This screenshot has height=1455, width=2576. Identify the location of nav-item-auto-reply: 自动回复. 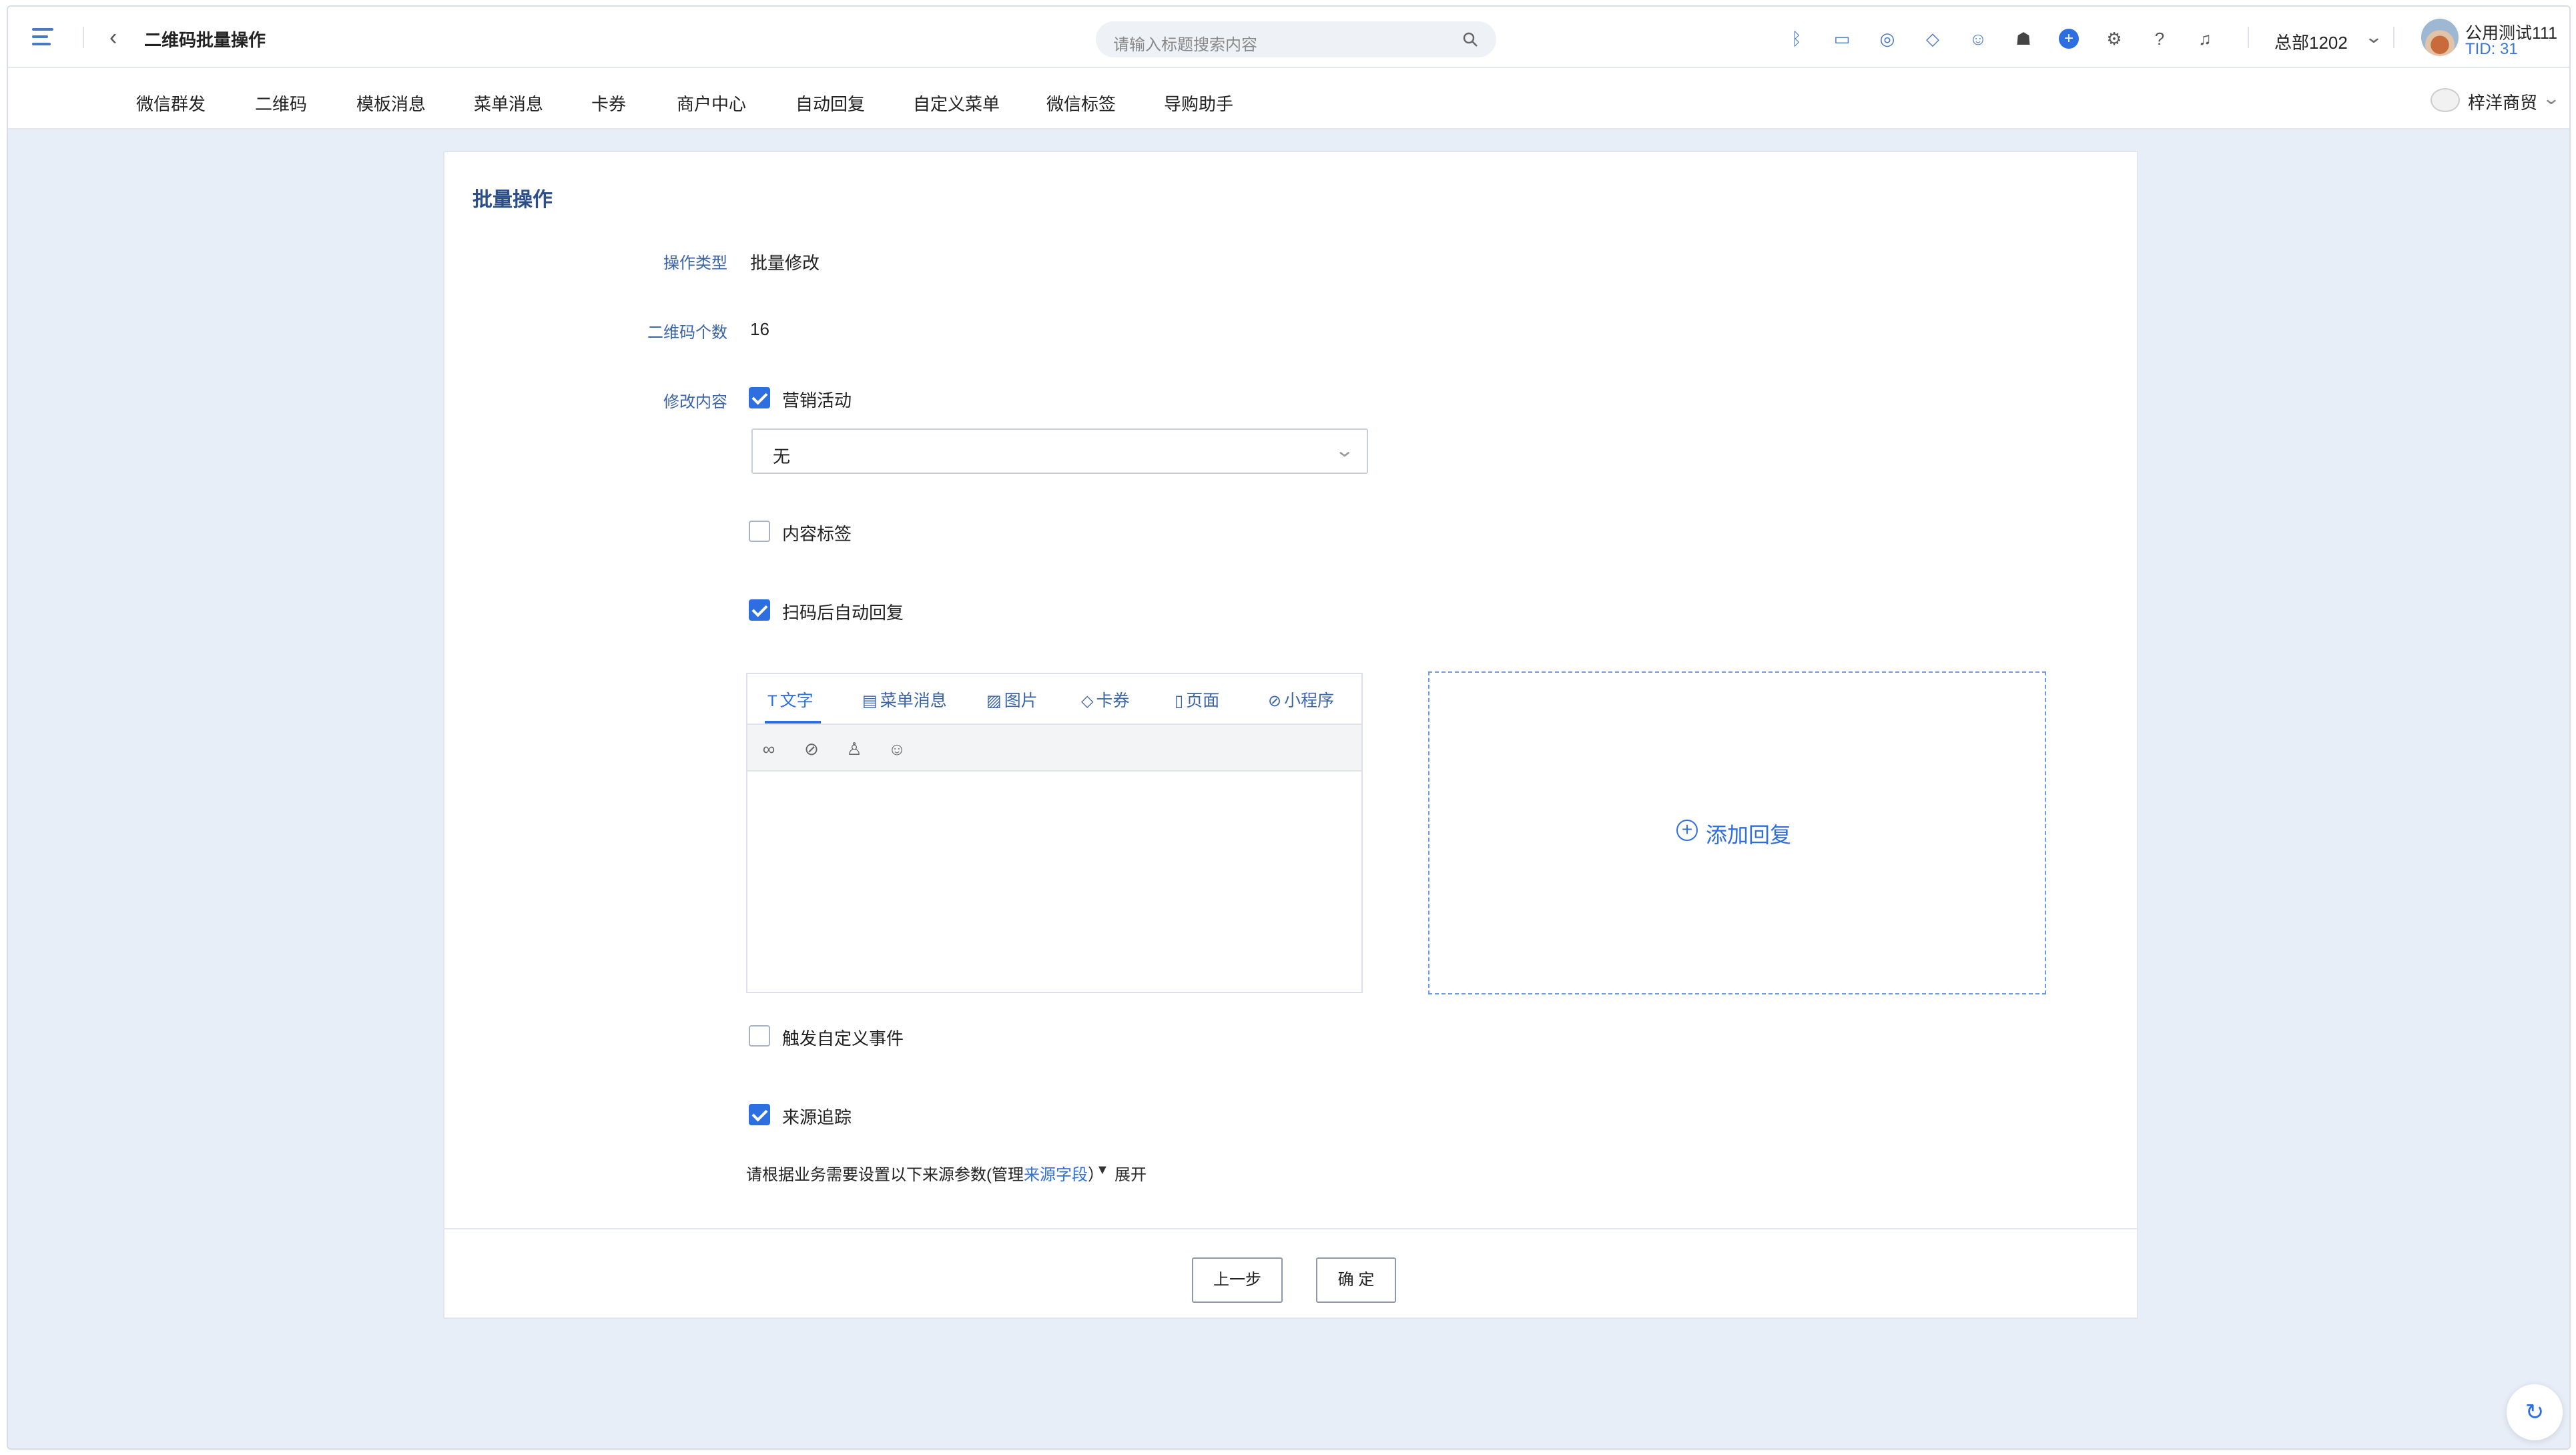
(830, 103).